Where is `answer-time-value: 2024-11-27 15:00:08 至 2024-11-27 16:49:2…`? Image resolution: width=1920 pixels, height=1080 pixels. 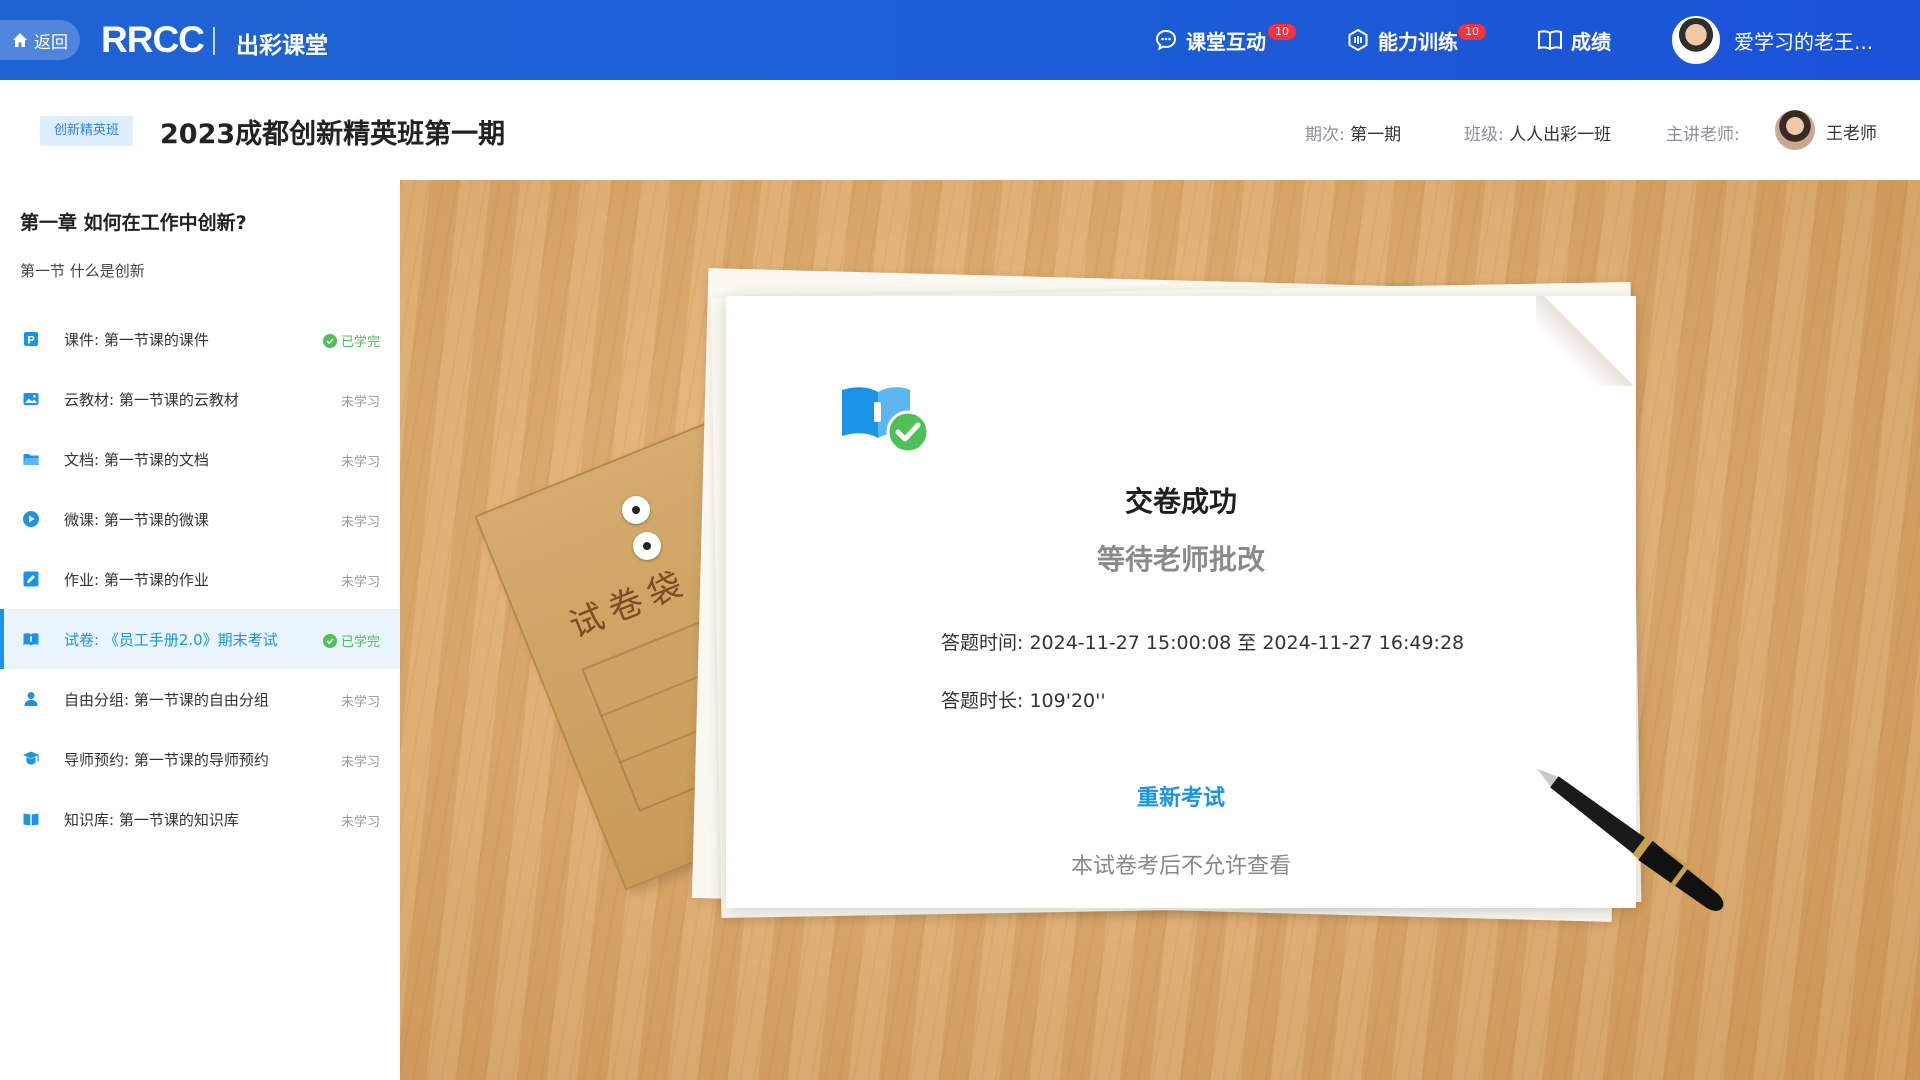
answer-time-value: 2024-11-27 15:00:08 至 2024-11-27 16:49:2… is located at coordinates (1247, 643).